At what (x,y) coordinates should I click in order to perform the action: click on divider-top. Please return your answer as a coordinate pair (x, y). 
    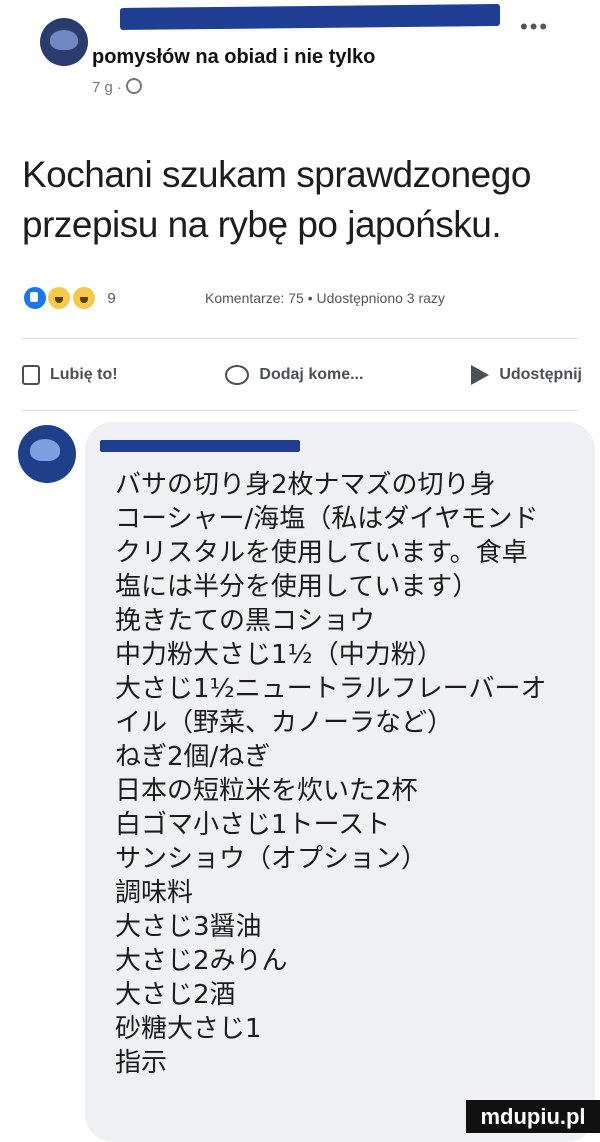
    Looking at the image, I should click on (300, 338).